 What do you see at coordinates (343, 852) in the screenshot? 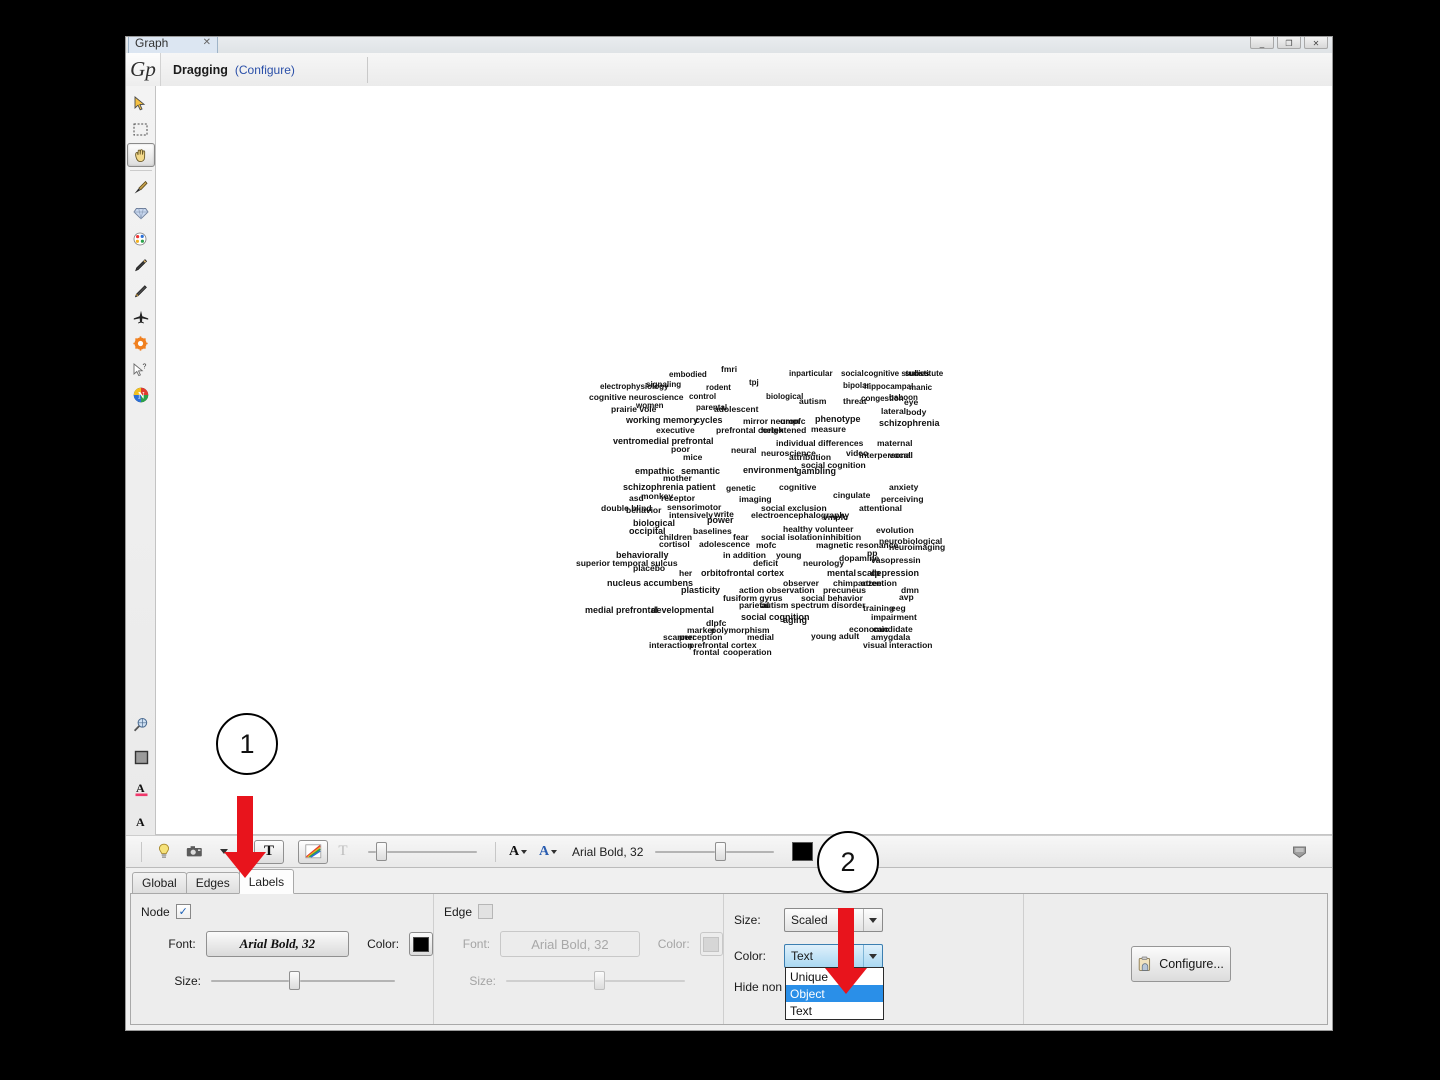
I see `edge-label-toggle-button: T` at bounding box center [343, 852].